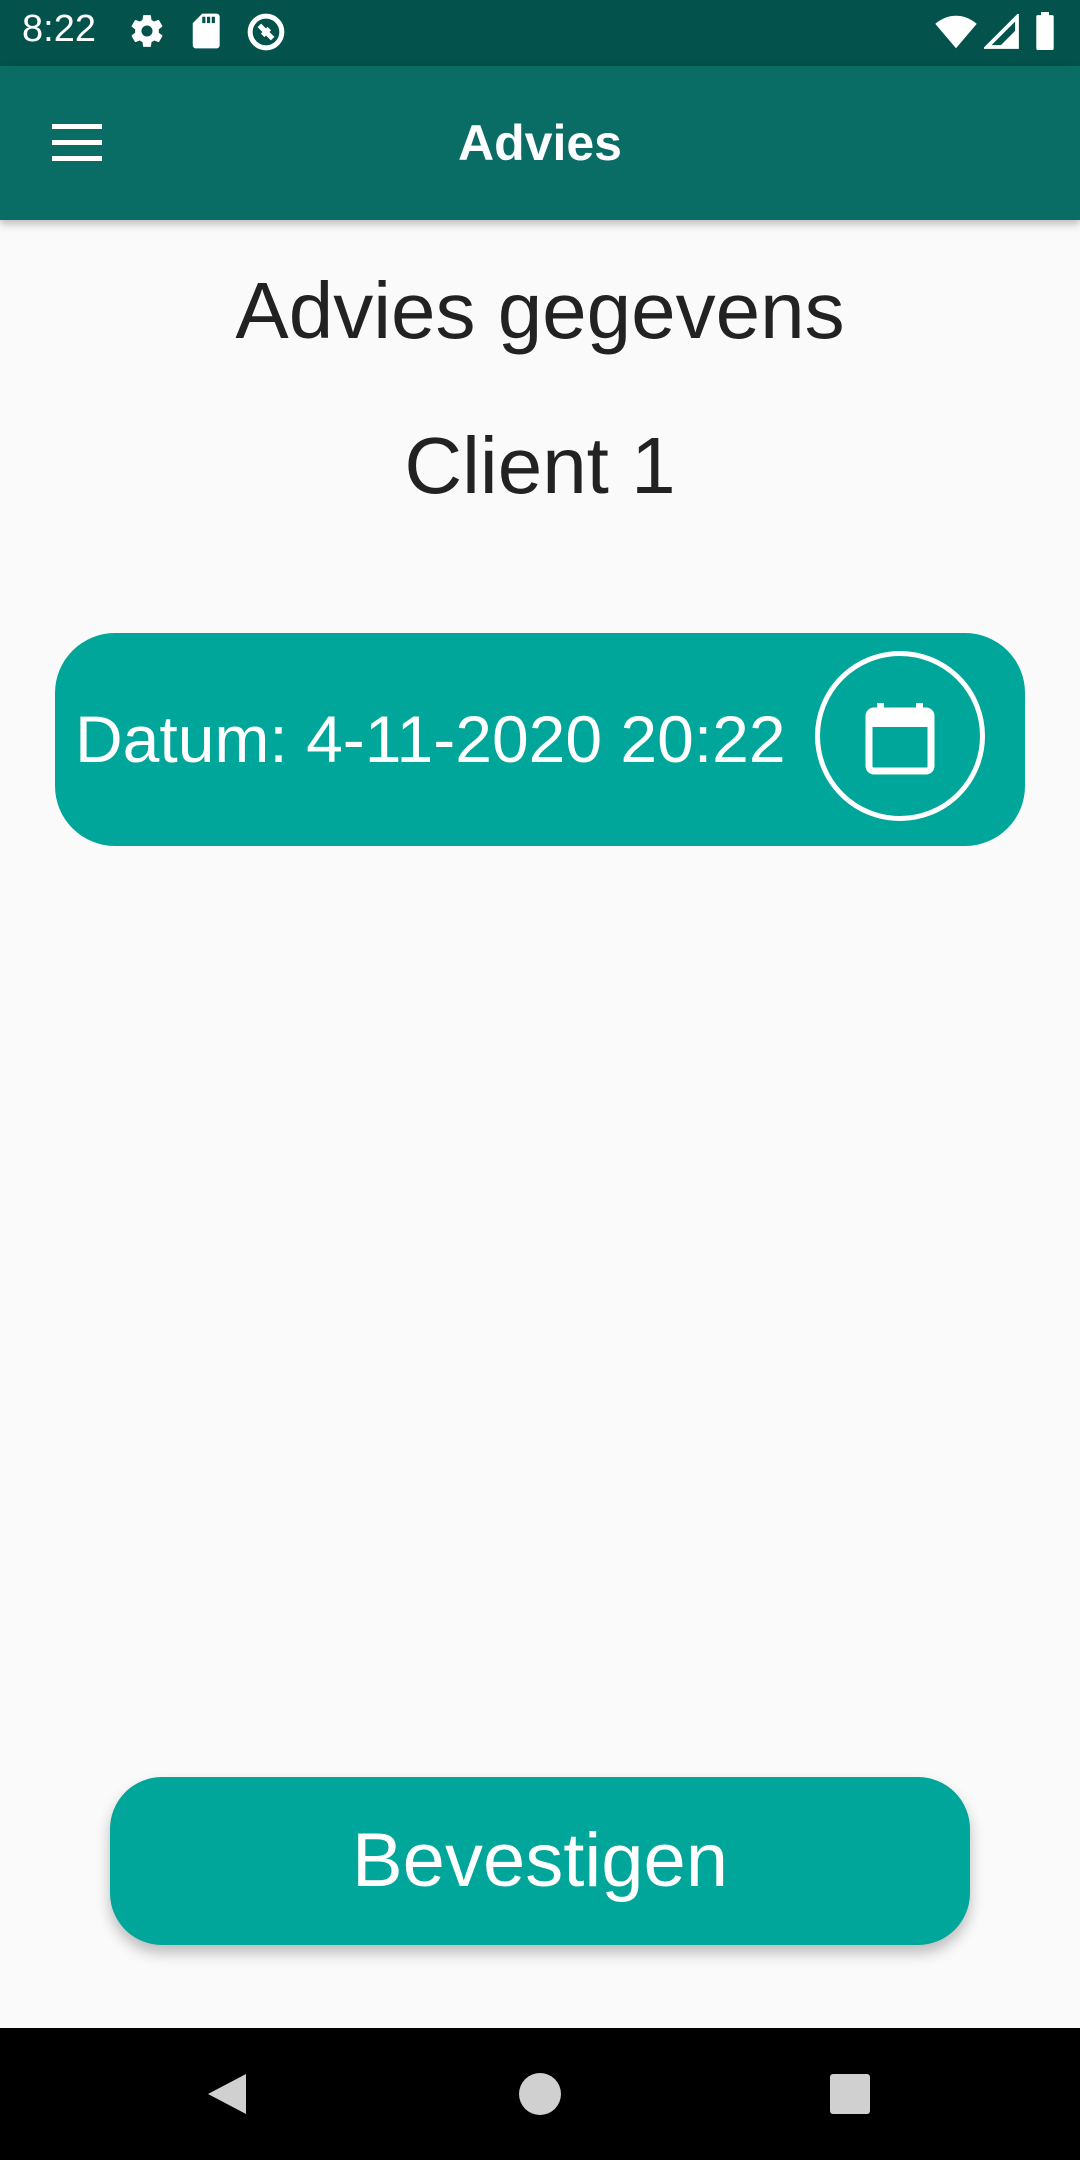 The height and width of the screenshot is (2160, 1080). Describe the element at coordinates (59, 29) in the screenshot. I see `status-time: 8:22` at that location.